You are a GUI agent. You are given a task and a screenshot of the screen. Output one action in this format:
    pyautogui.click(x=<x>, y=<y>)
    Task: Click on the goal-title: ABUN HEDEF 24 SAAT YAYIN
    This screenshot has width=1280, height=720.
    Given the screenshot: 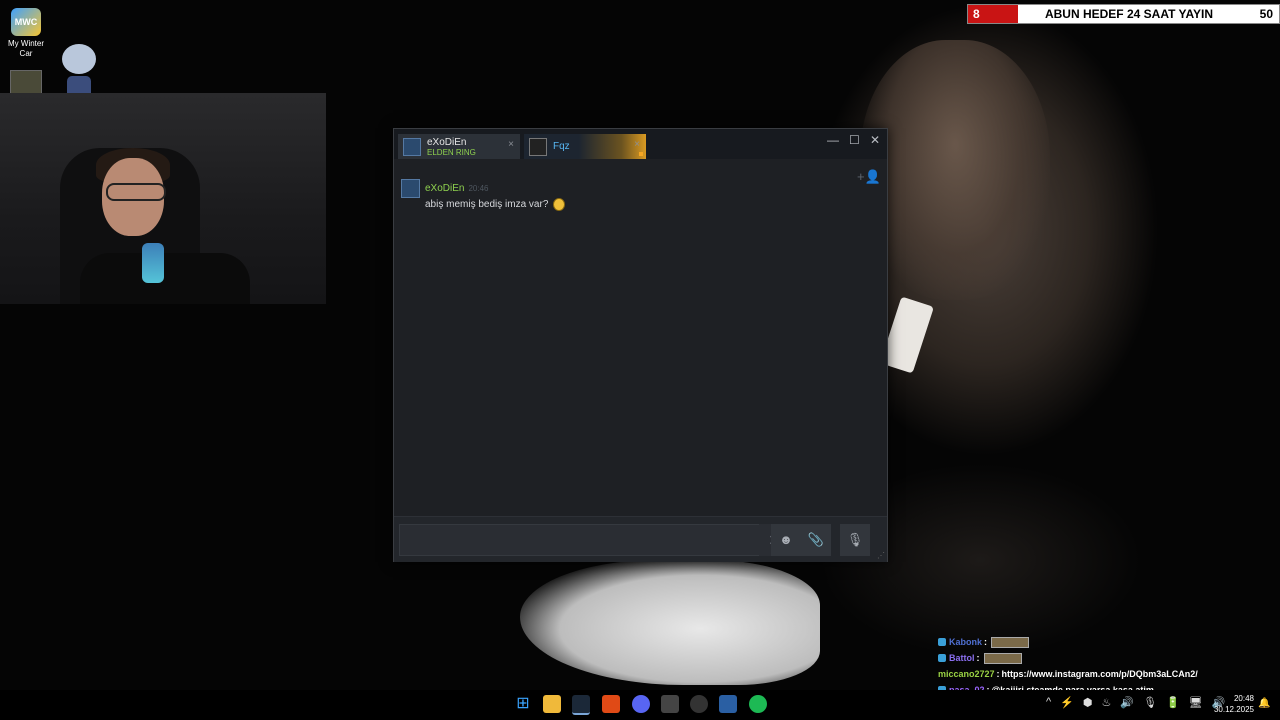 What is the action you would take?
    pyautogui.click(x=1129, y=14)
    